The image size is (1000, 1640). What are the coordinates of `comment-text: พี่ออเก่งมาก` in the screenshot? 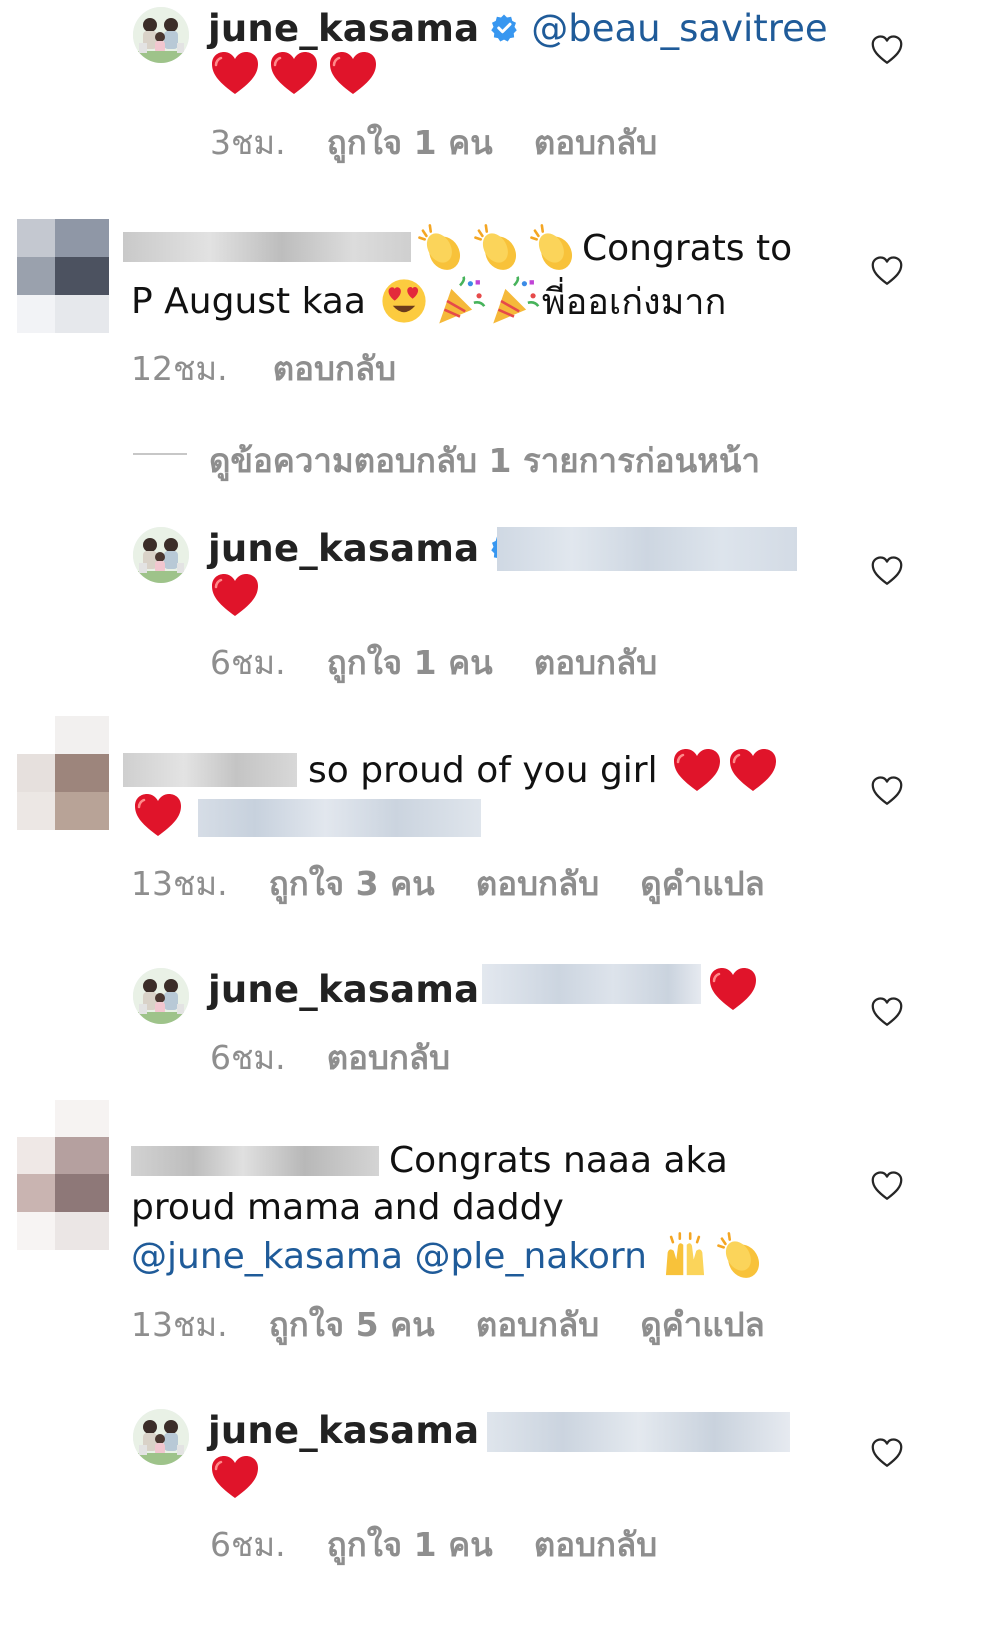 It's located at (634, 302).